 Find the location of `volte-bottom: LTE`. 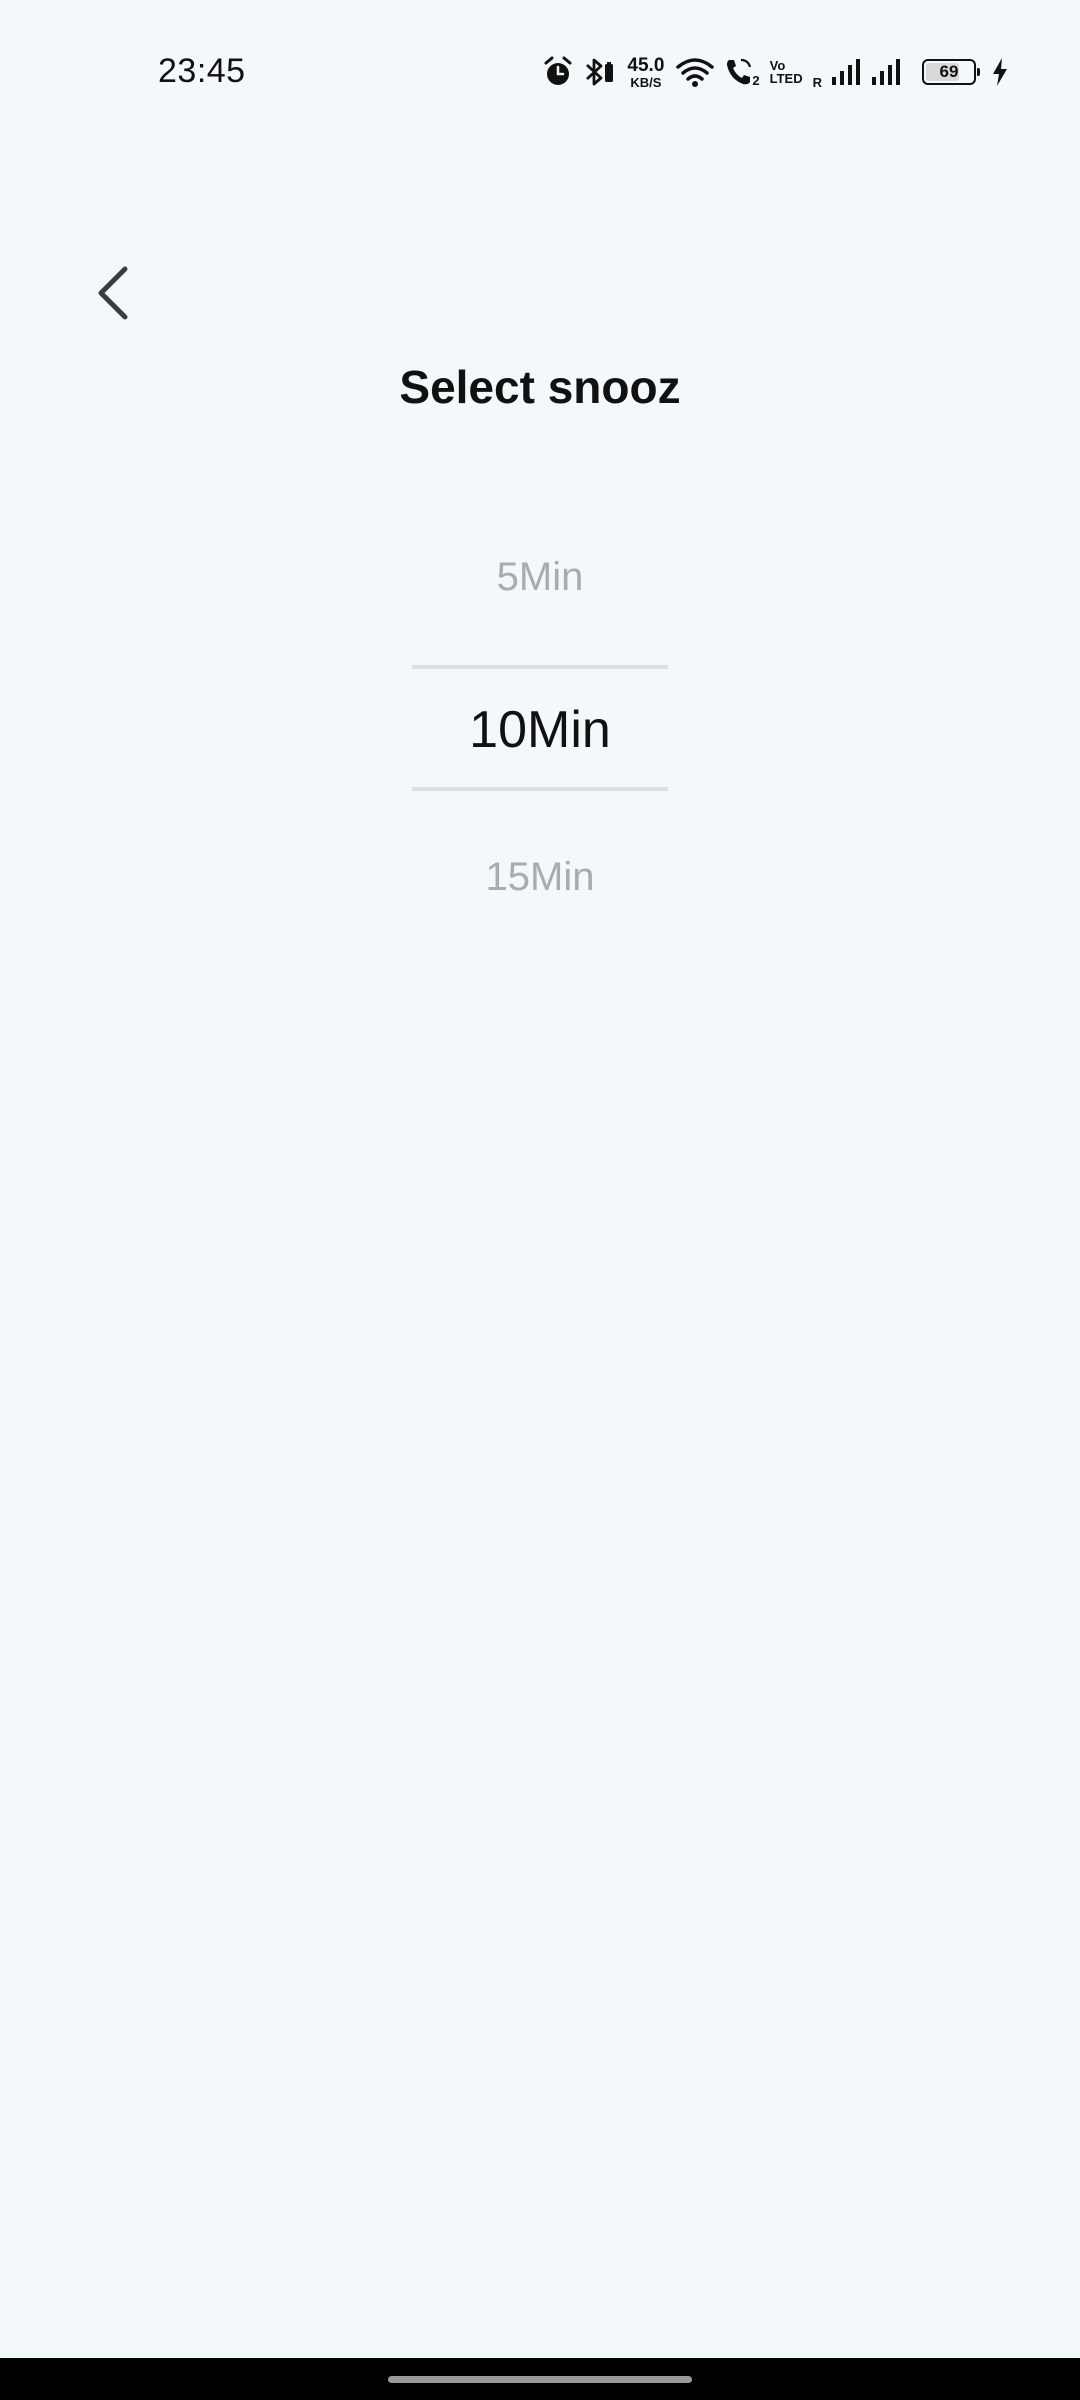

volte-bottom: LTE is located at coordinates (781, 78).